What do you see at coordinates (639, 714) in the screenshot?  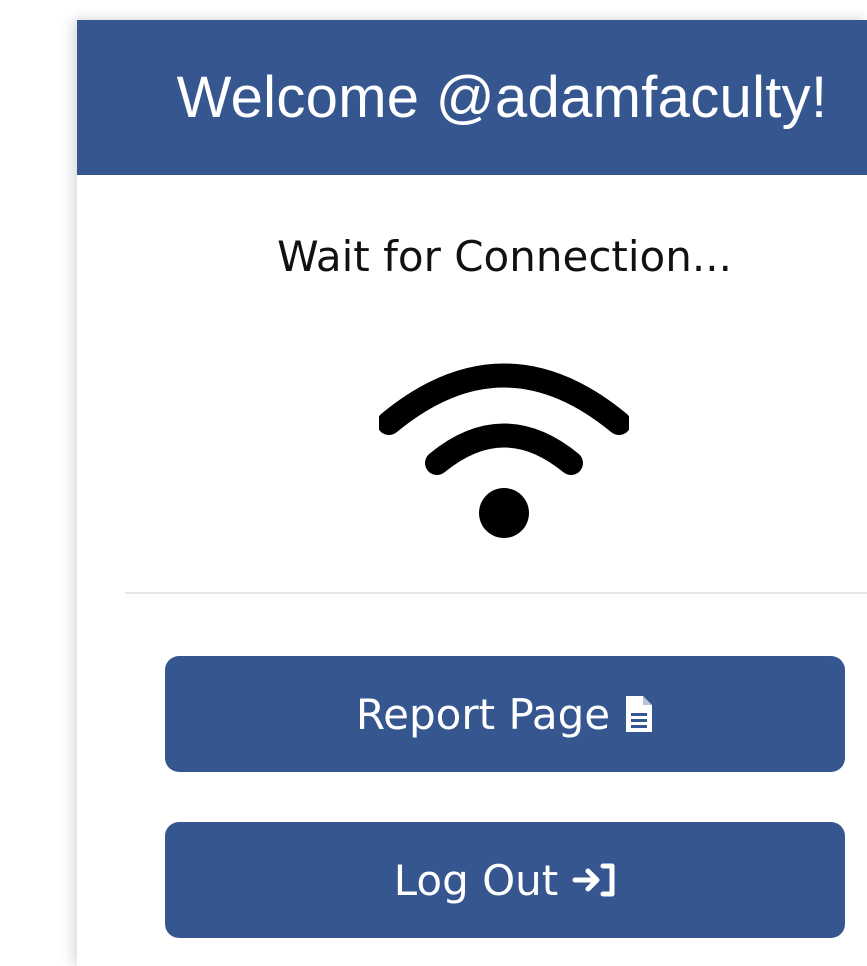 I see `document-icon` at bounding box center [639, 714].